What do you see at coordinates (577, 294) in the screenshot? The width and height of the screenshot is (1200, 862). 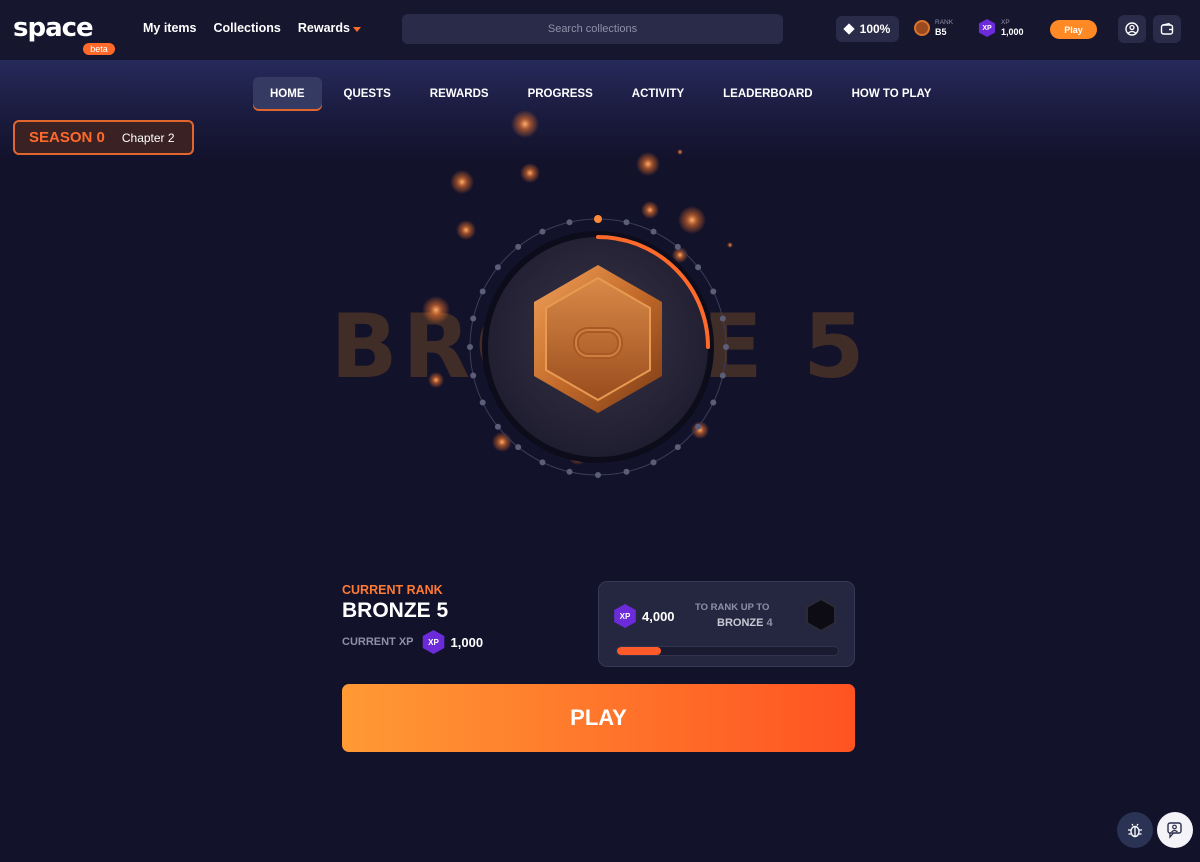 I see `rank-emblem` at bounding box center [577, 294].